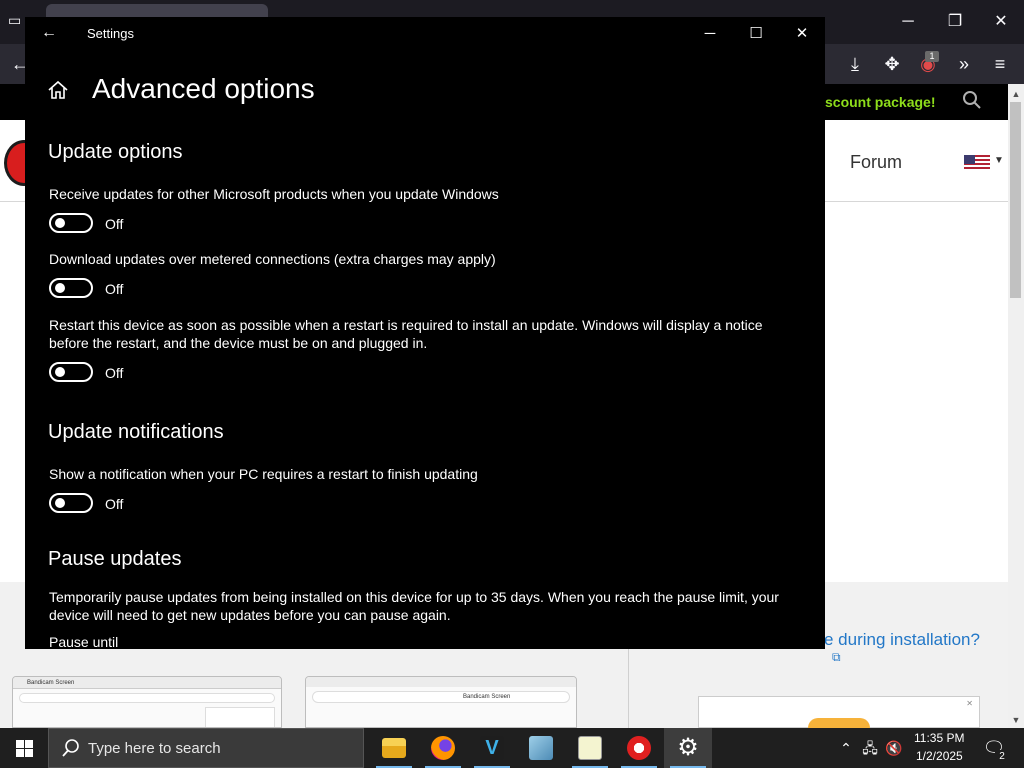 The image size is (1024, 768). What do you see at coordinates (1016, 720) in the screenshot?
I see `scroll-down-arrow-icon: ▼` at bounding box center [1016, 720].